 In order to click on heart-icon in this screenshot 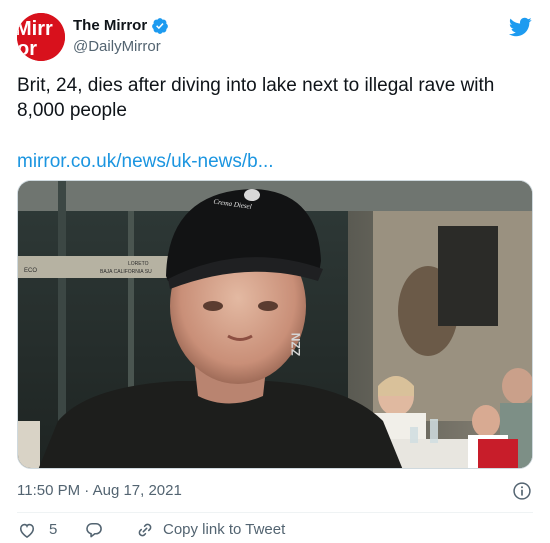, I will do `click(27, 531)`.